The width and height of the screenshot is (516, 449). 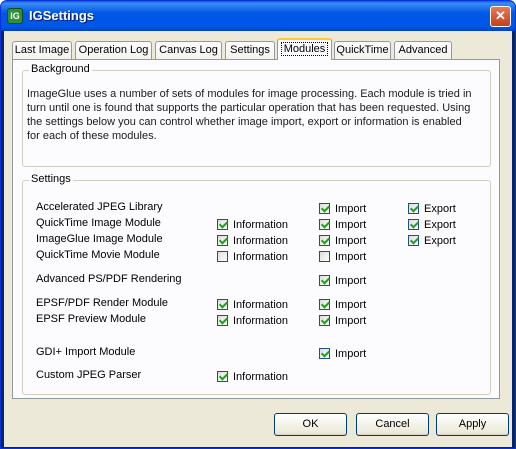 I want to click on module-label: EPSF Preview Module, so click(x=91, y=319).